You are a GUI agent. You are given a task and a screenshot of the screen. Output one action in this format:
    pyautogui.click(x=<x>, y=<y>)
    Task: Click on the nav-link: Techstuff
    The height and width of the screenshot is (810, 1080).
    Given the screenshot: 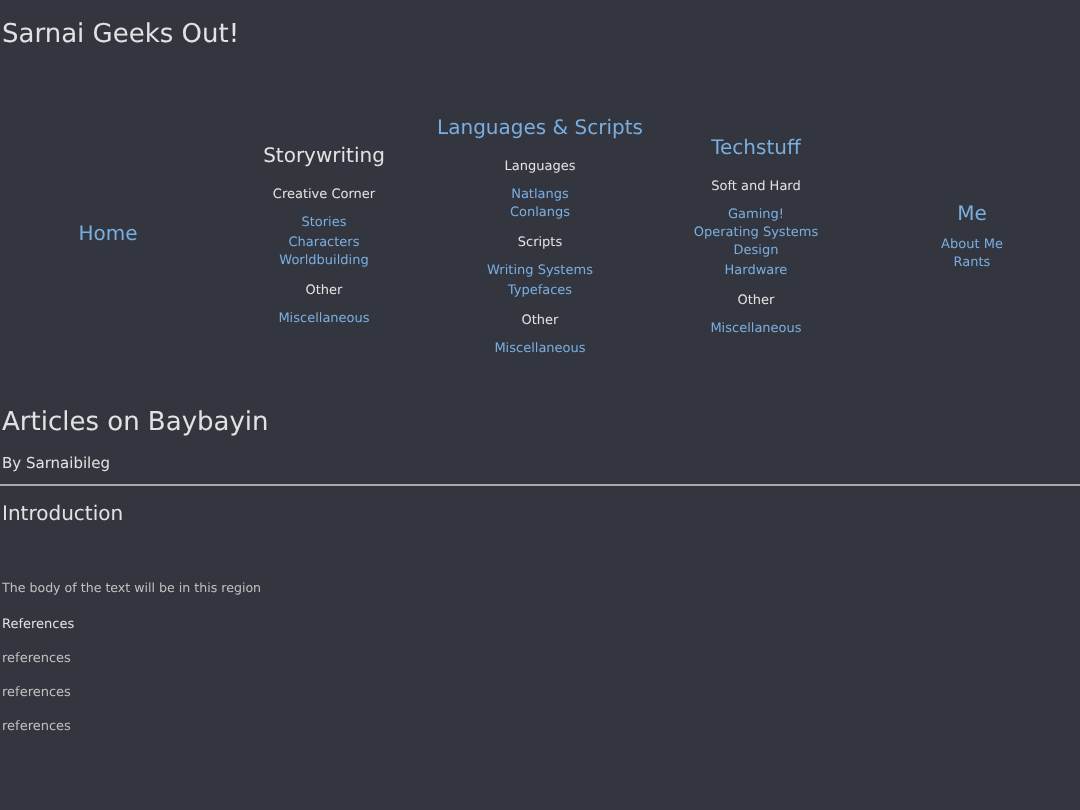 What is the action you would take?
    pyautogui.click(x=756, y=148)
    